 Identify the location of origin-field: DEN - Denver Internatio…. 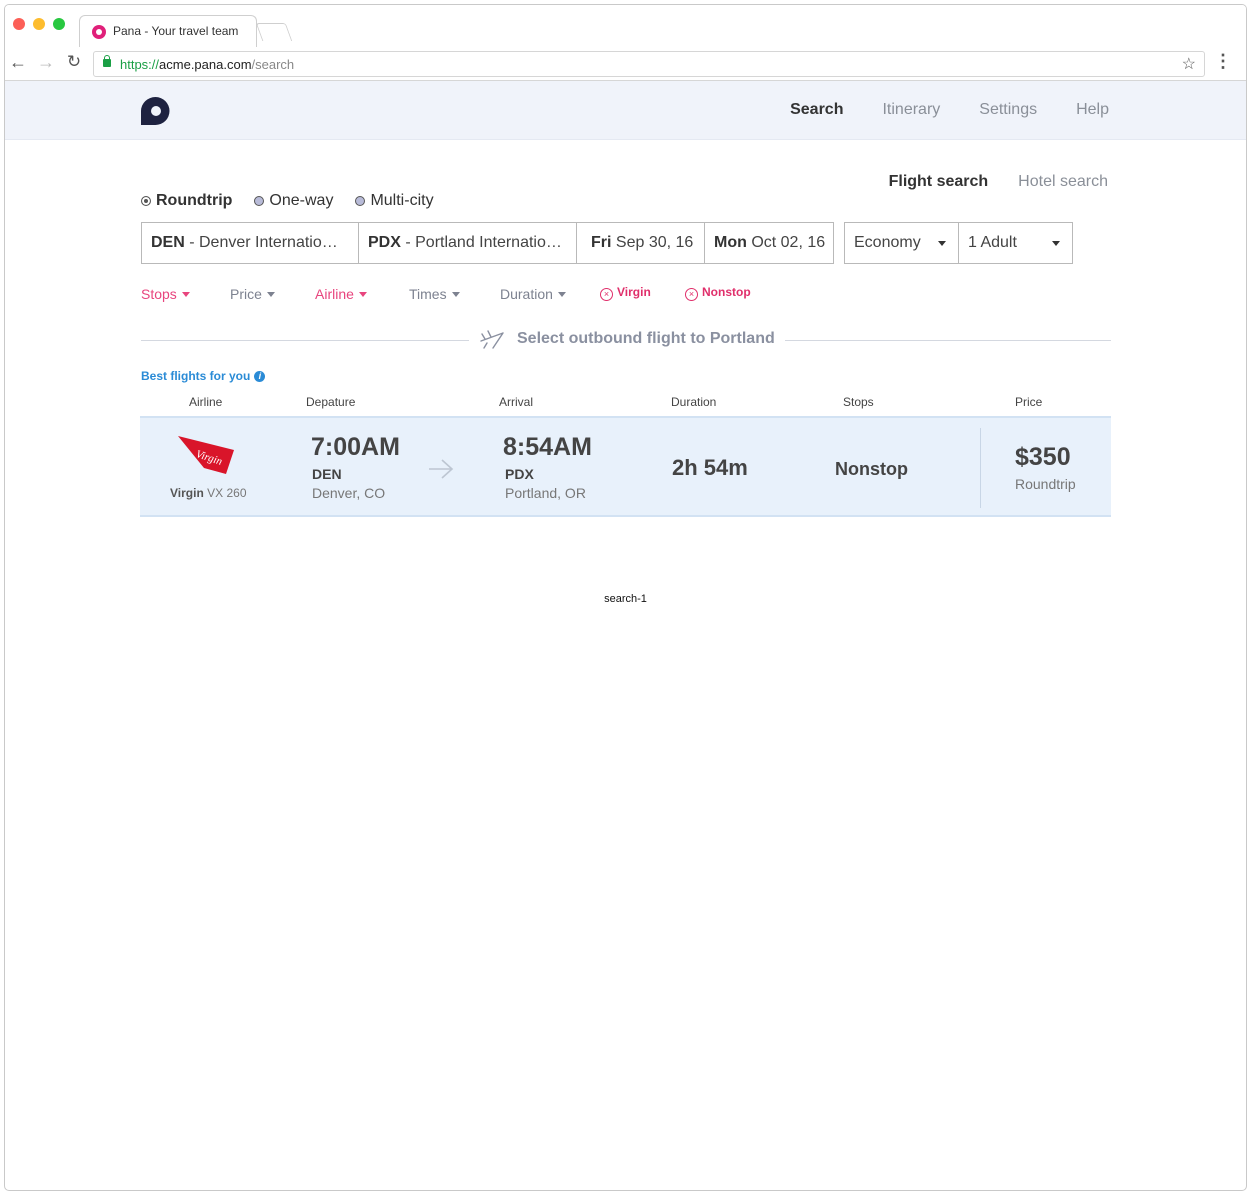
(250, 243).